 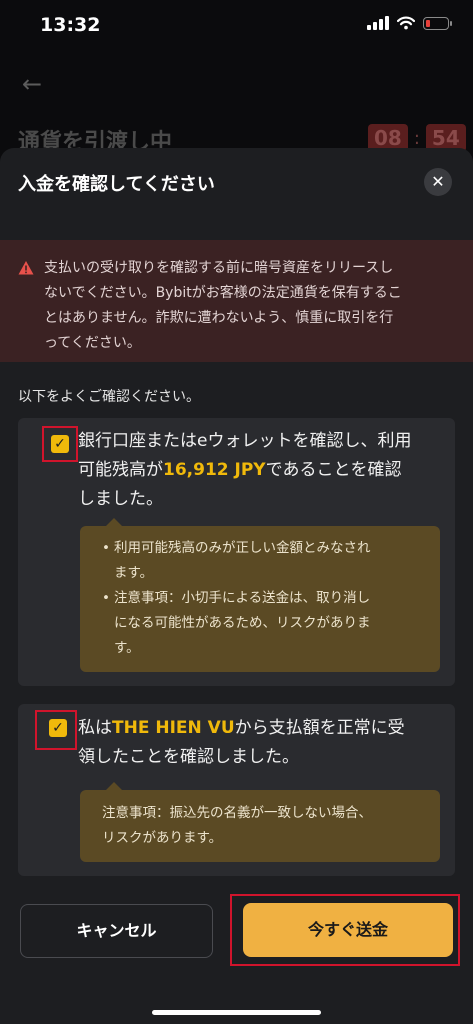 What do you see at coordinates (245, 441) in the screenshot?
I see `balance-text-line: 銀行口座またはeウォレットを確認し、利用` at bounding box center [245, 441].